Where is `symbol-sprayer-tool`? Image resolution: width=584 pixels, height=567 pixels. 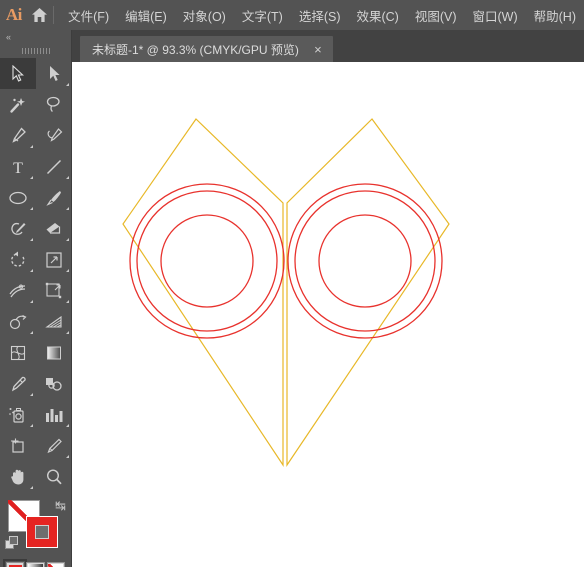
symbol-sprayer-tool is located at coordinates (18, 414).